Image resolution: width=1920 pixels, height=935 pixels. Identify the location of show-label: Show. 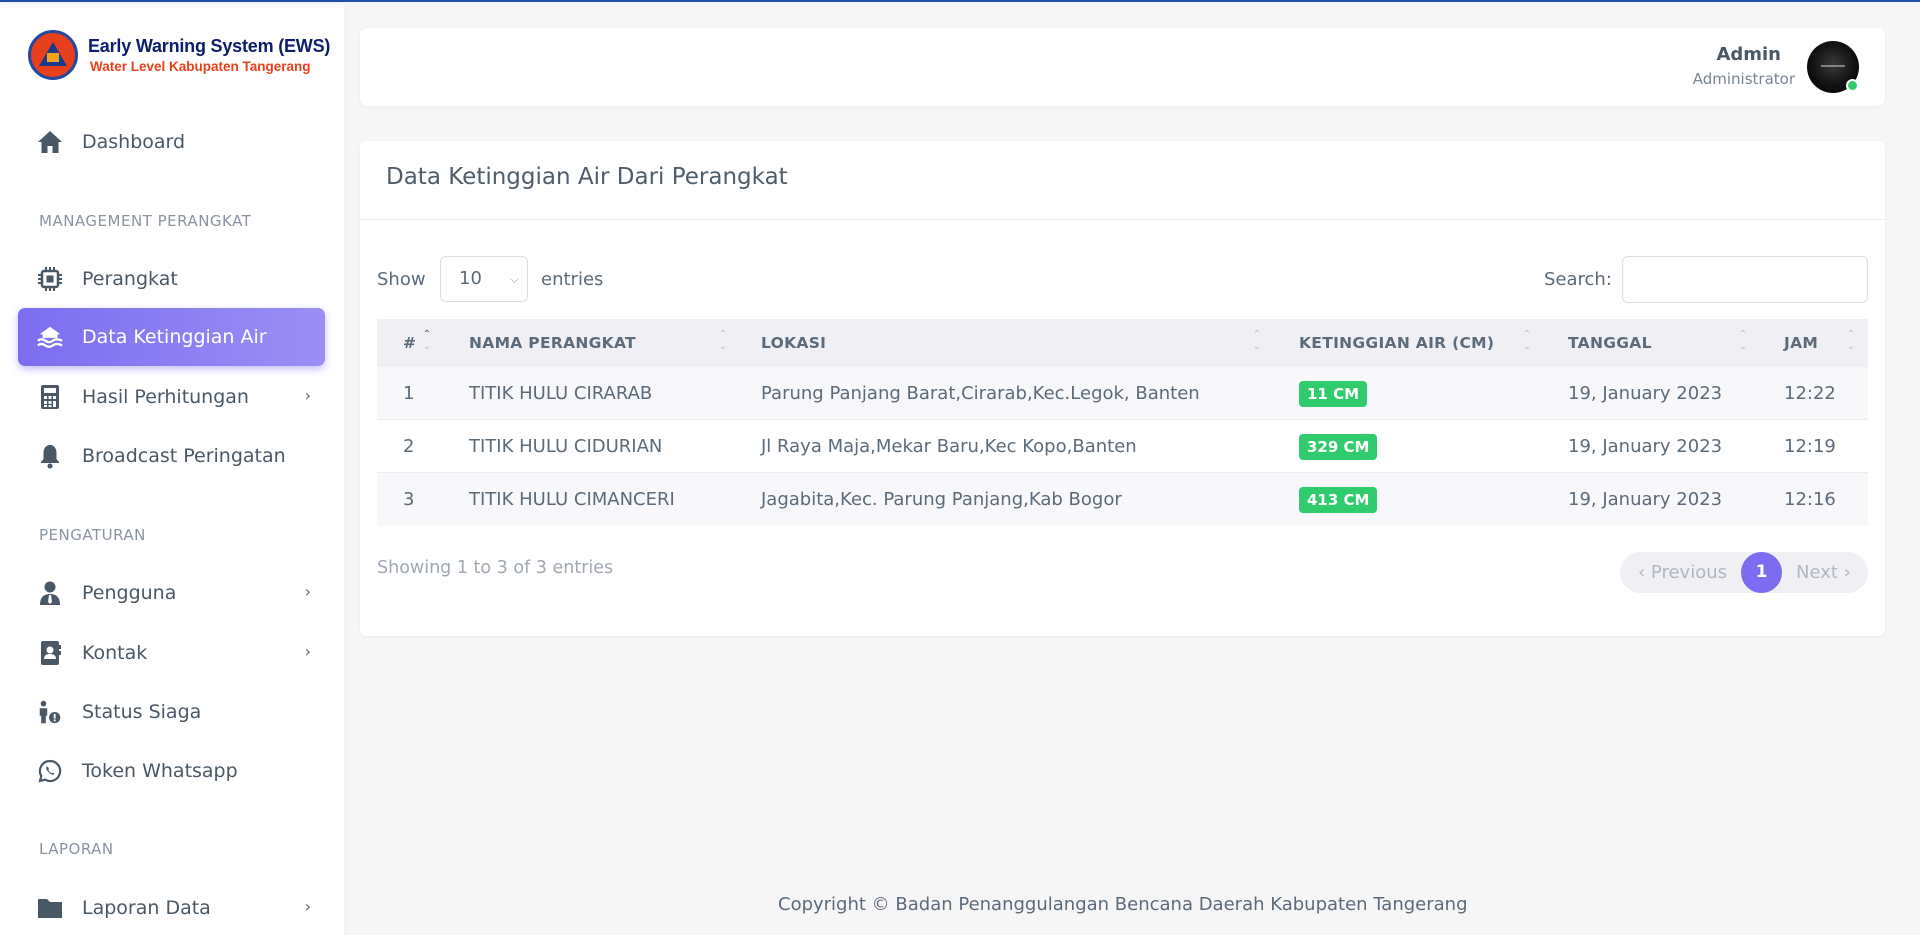
(401, 279).